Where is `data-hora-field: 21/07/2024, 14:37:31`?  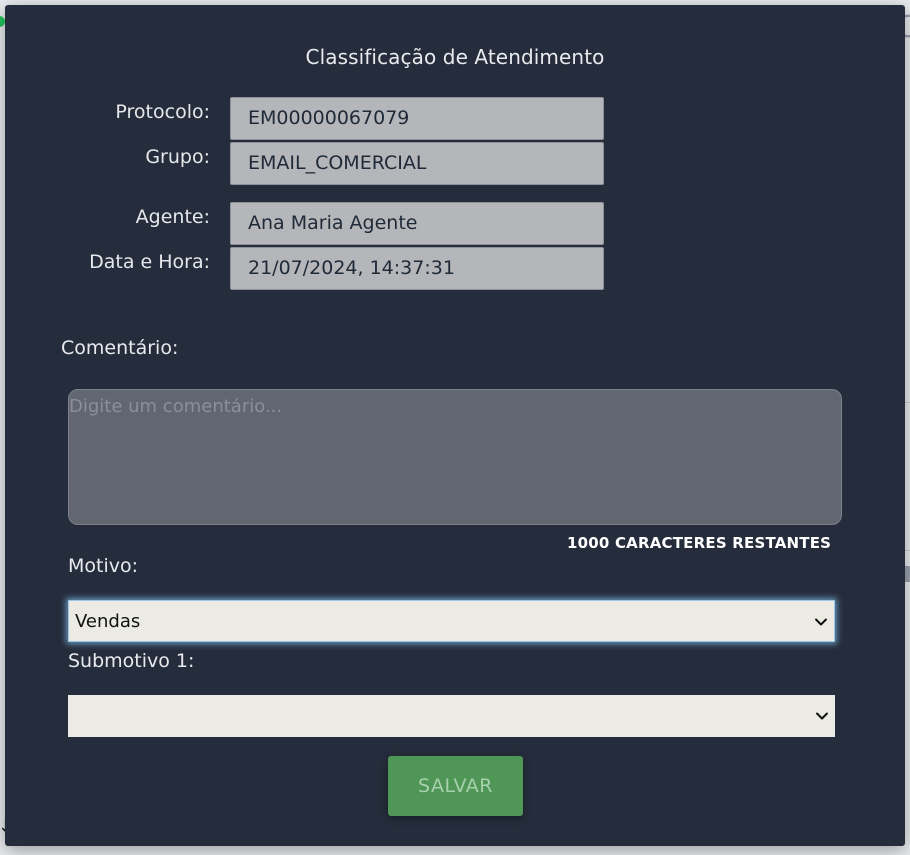 data-hora-field: 21/07/2024, 14:37:31 is located at coordinates (417, 268).